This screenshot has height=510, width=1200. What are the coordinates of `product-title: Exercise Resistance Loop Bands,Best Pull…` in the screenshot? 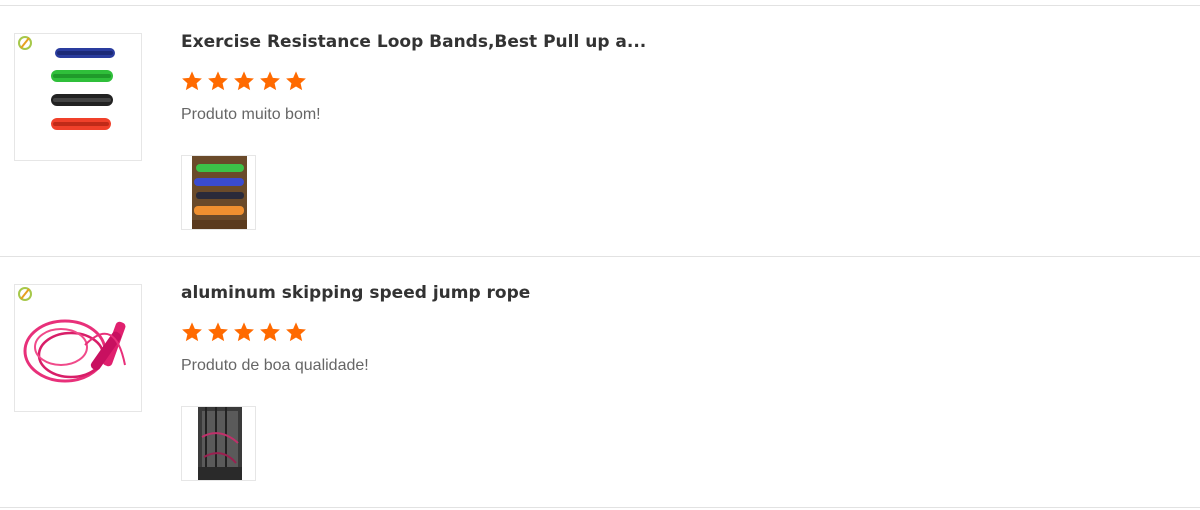 It's located at (413, 42).